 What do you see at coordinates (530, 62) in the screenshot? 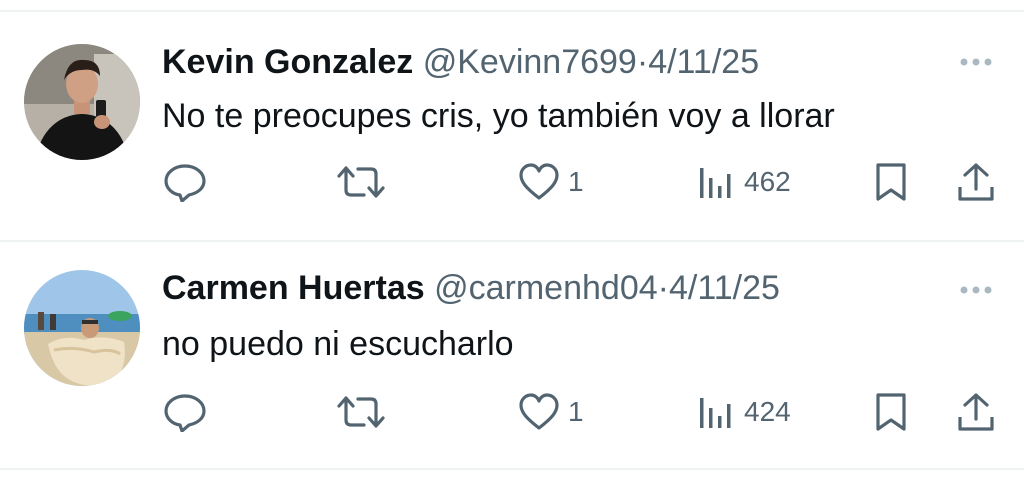
I see `author-handle: @Kevinn7699` at bounding box center [530, 62].